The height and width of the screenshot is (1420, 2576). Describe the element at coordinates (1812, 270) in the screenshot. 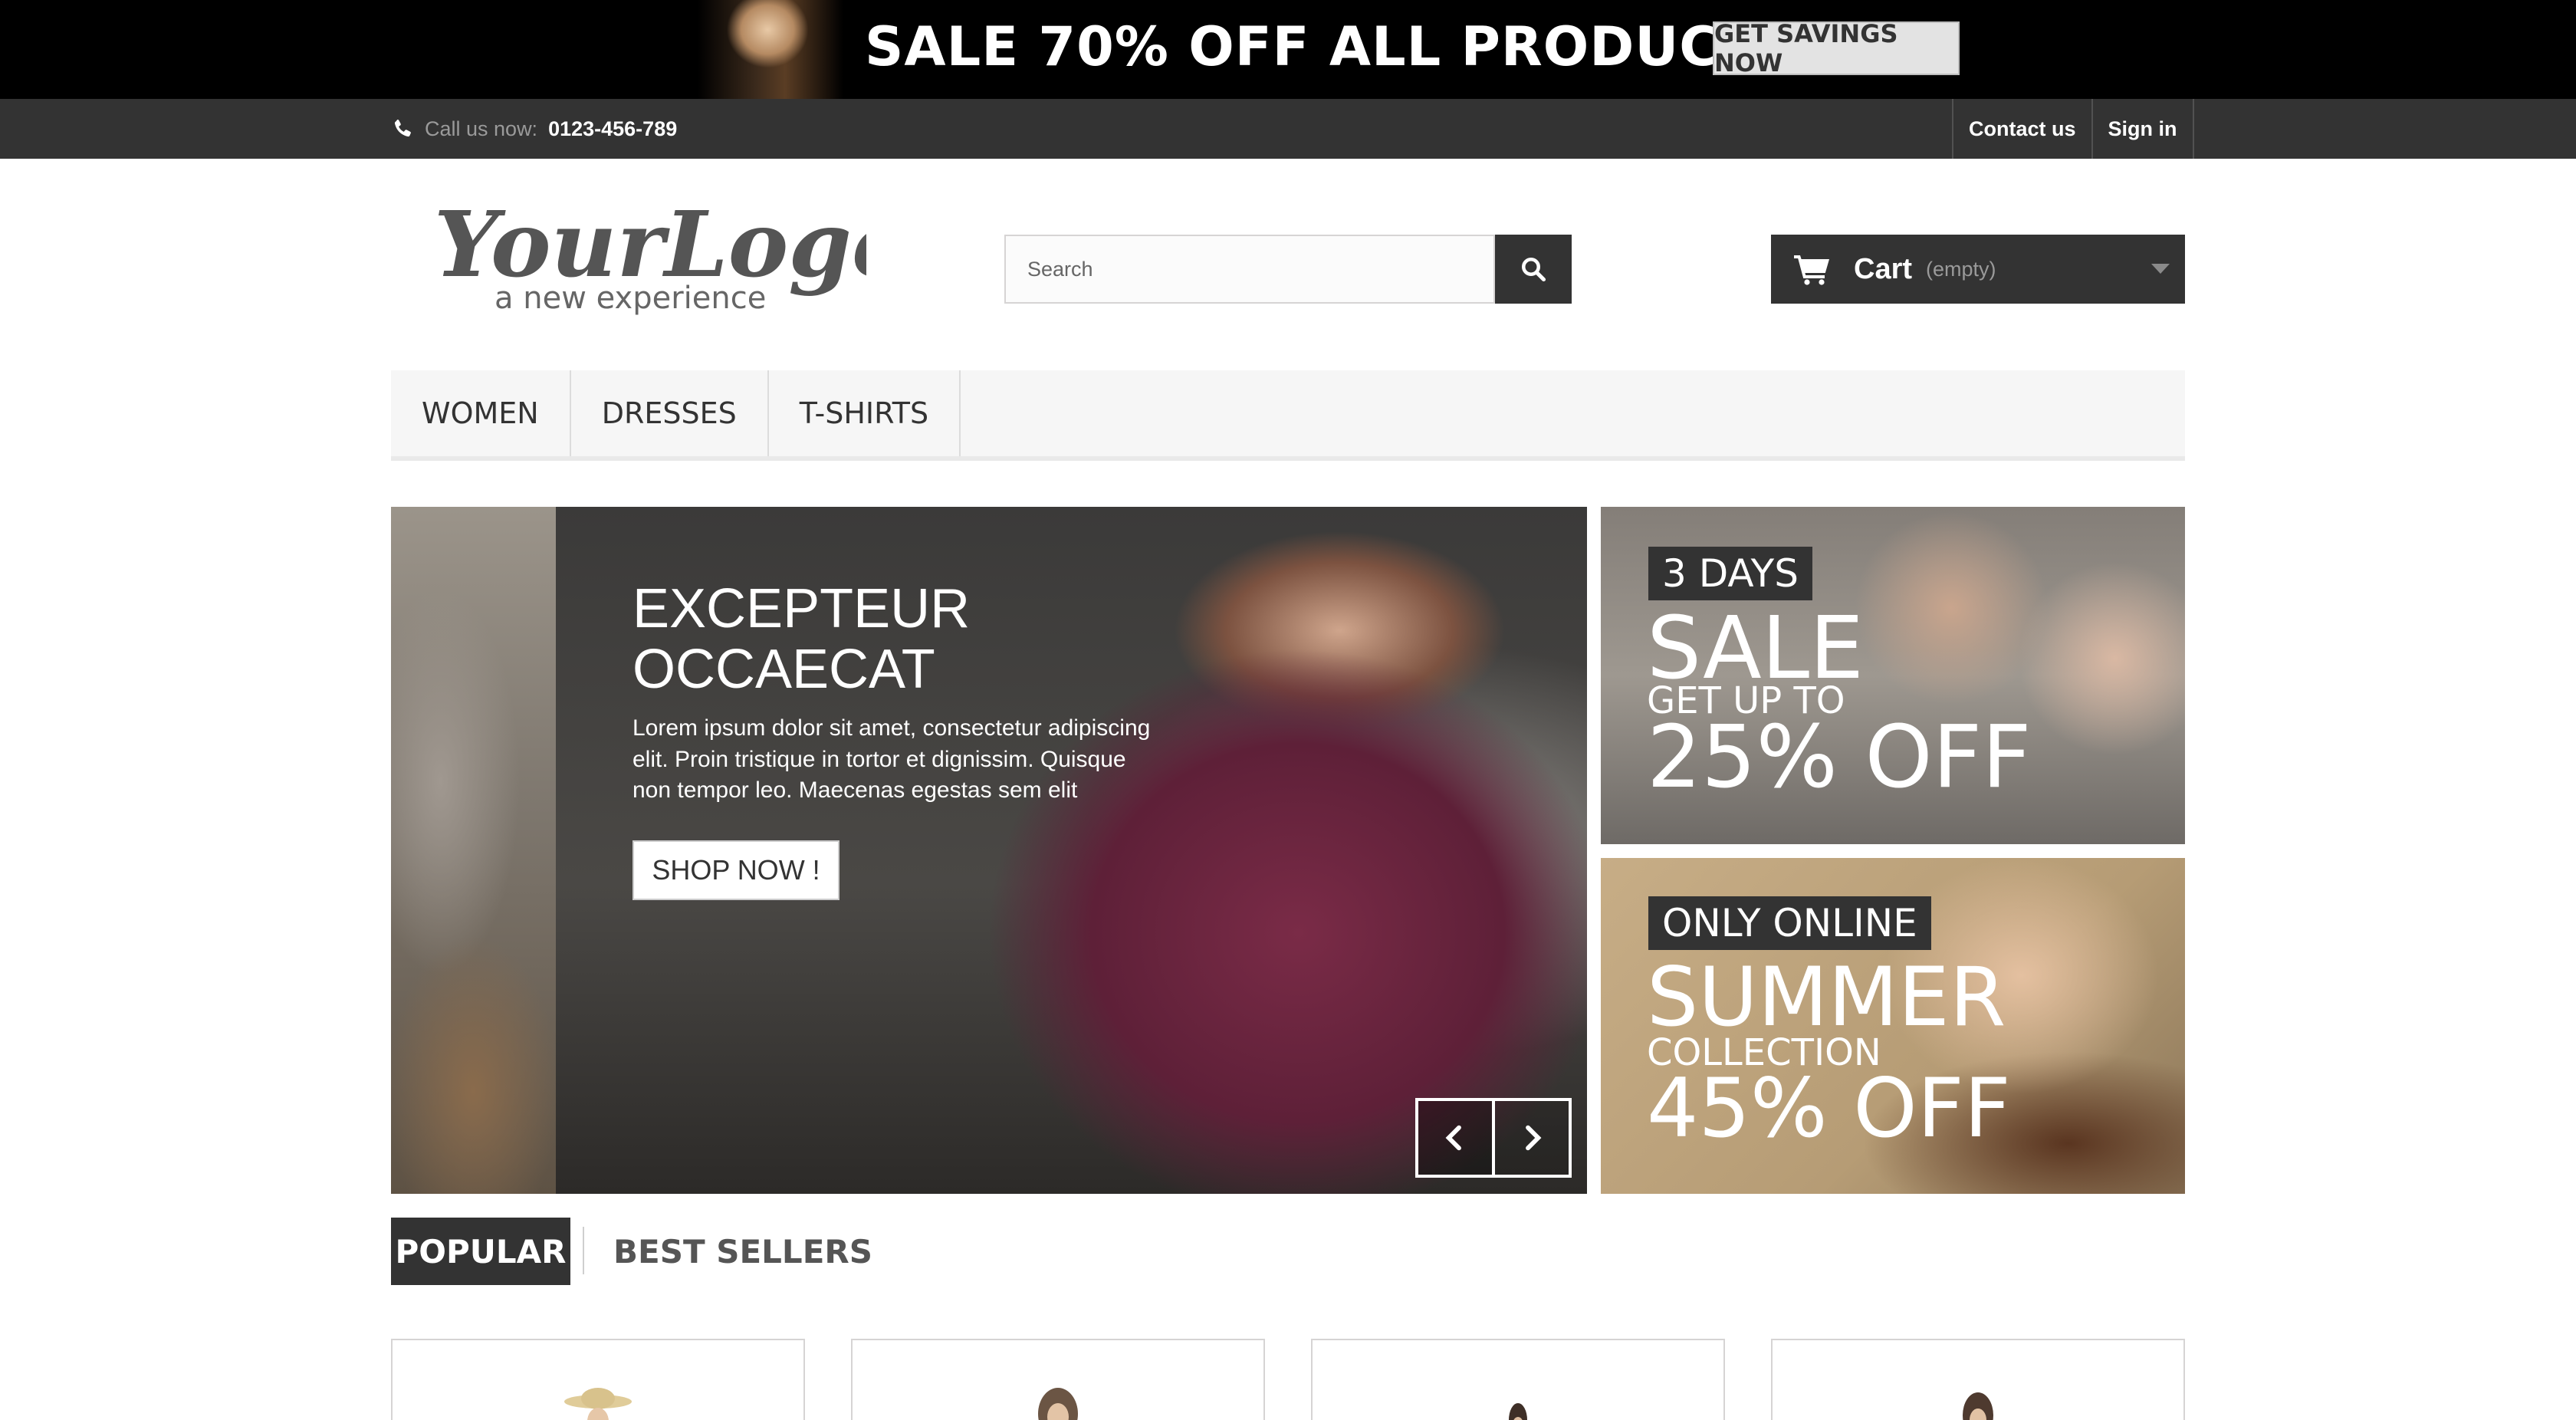

I see `cart-icon` at that location.